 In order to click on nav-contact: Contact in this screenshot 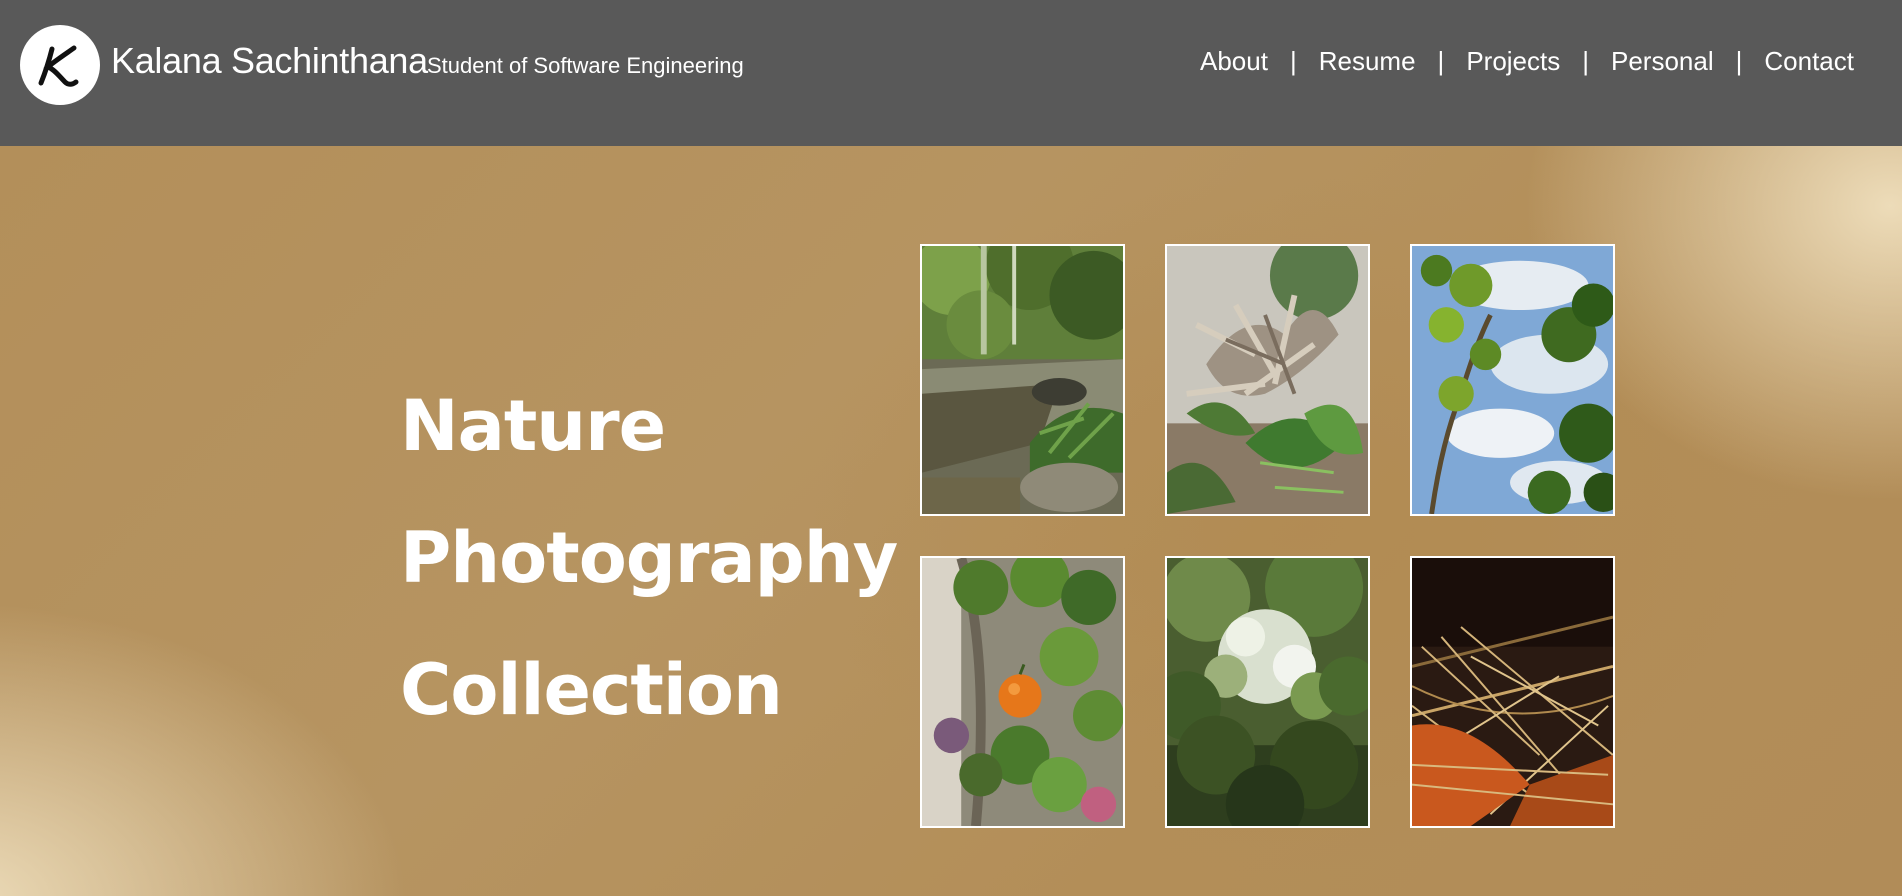, I will do `click(1809, 61)`.